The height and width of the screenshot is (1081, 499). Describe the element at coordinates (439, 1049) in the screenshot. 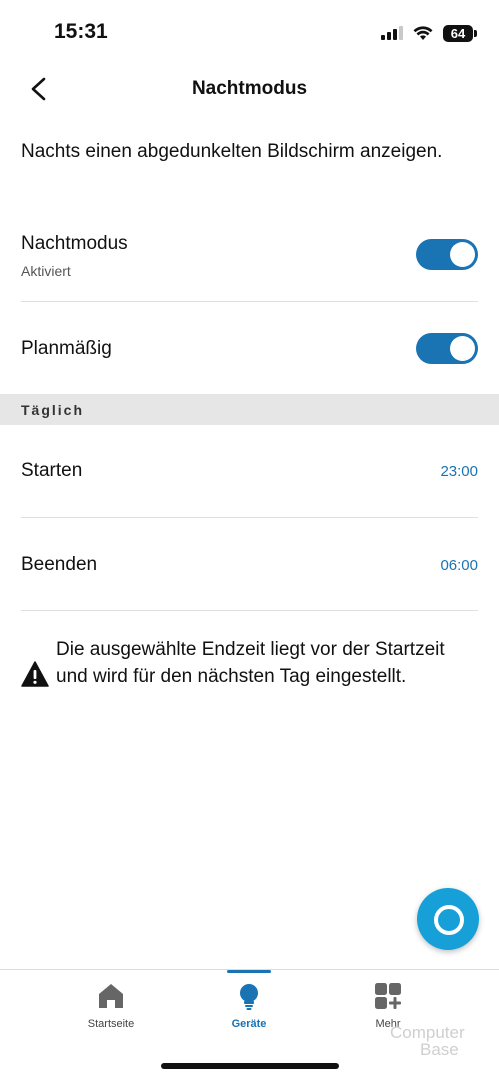

I see `watermark-line-2: Base` at that location.